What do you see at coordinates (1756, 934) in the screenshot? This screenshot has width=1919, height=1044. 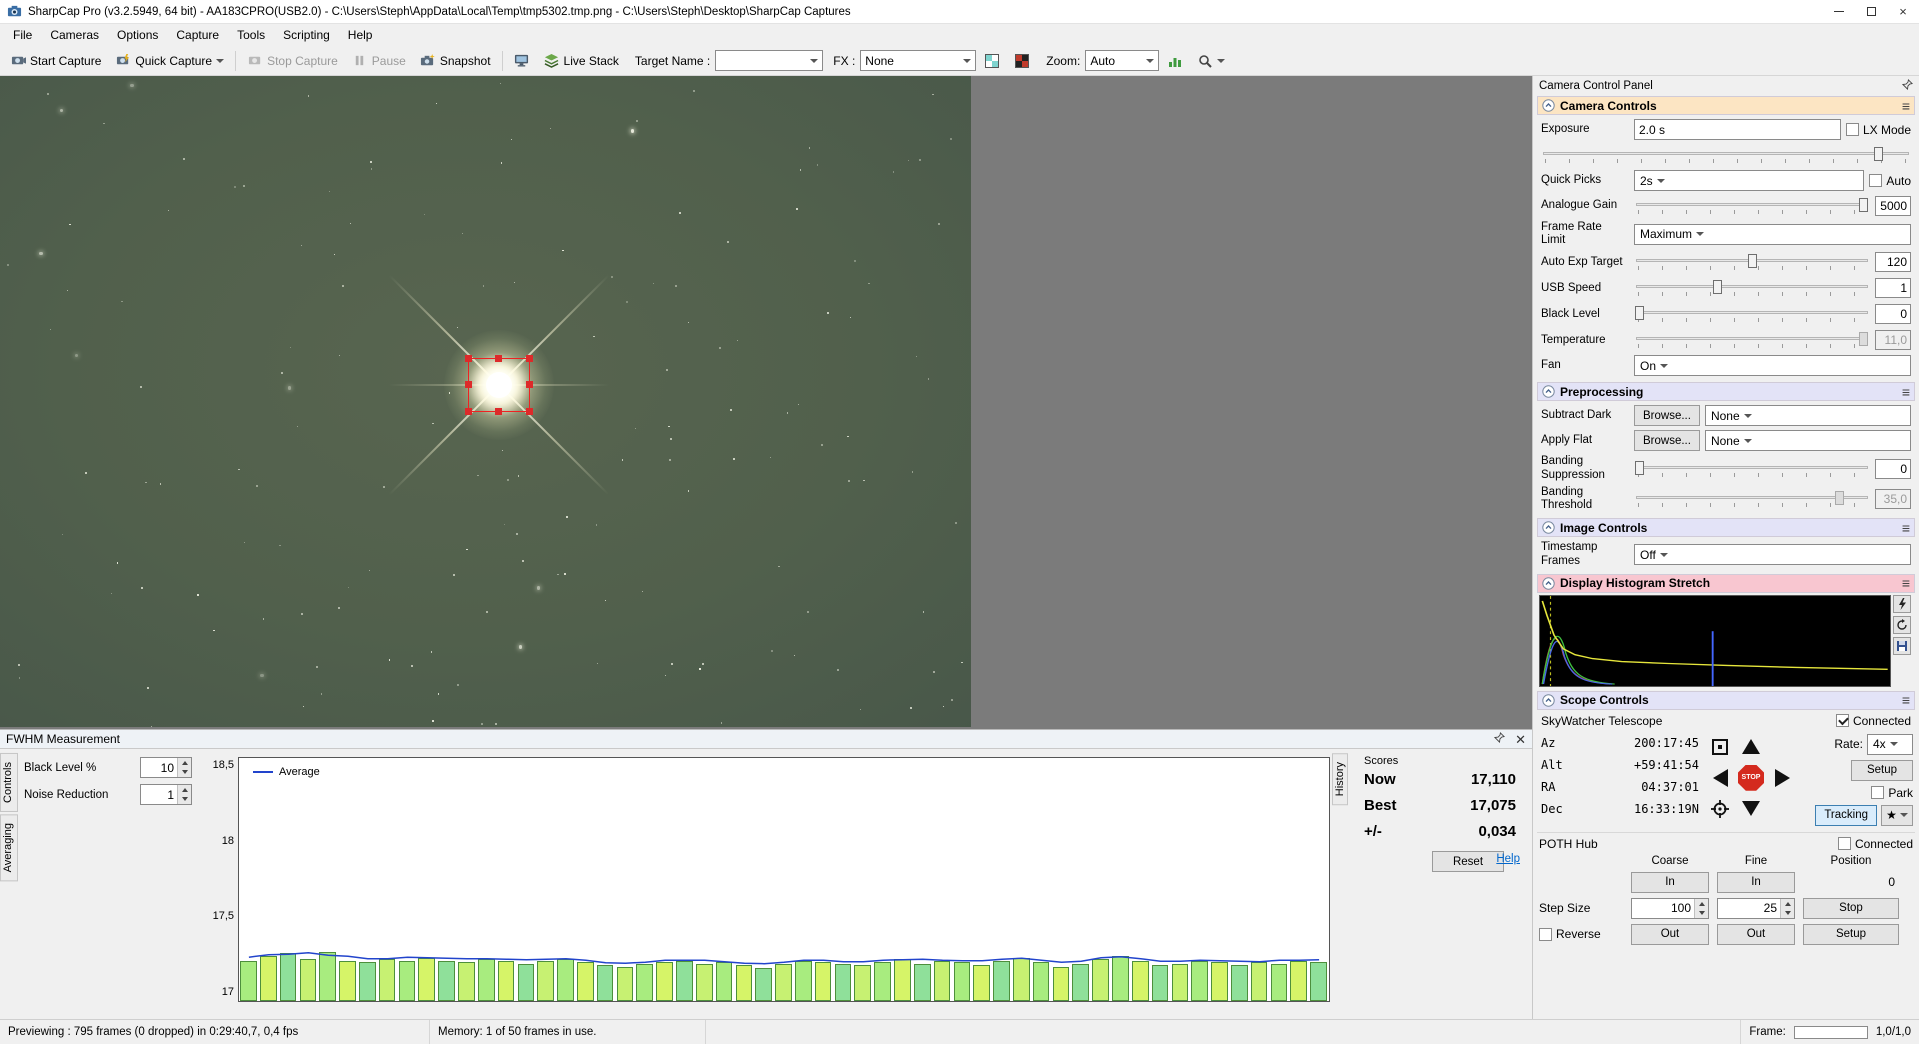 I see `fine-out-button: Out` at bounding box center [1756, 934].